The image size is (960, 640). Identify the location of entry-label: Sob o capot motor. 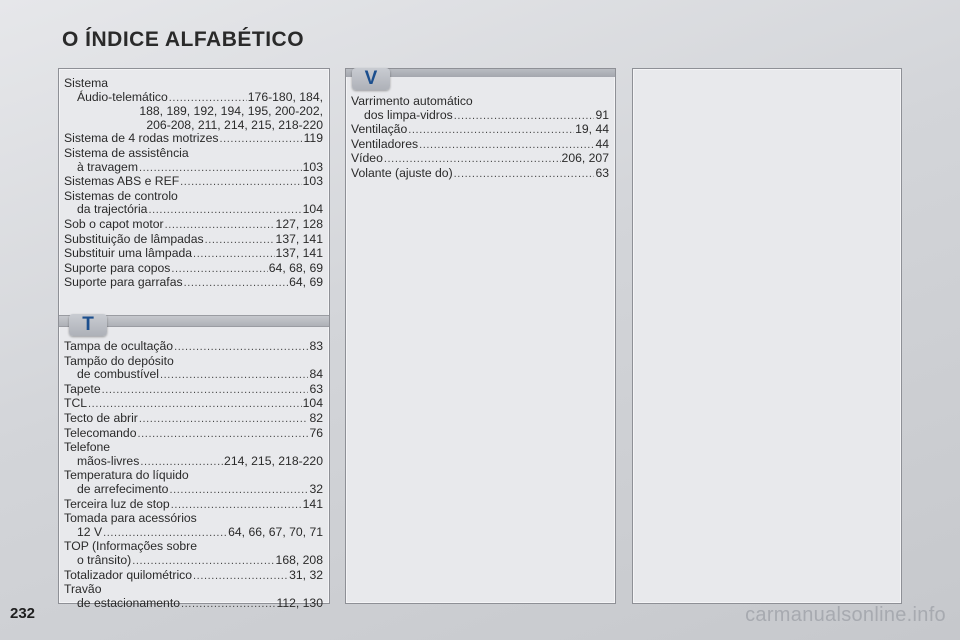
(114, 223).